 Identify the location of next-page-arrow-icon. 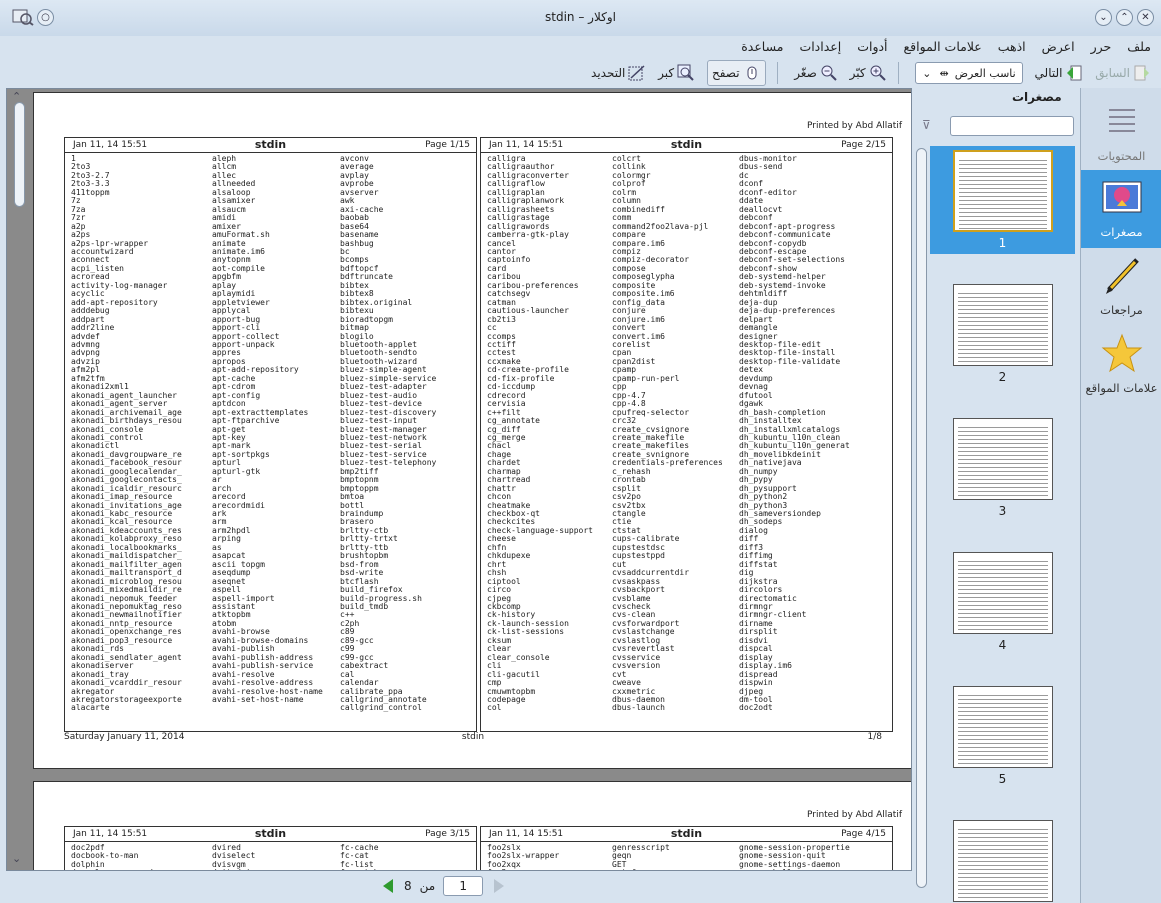
(388, 886).